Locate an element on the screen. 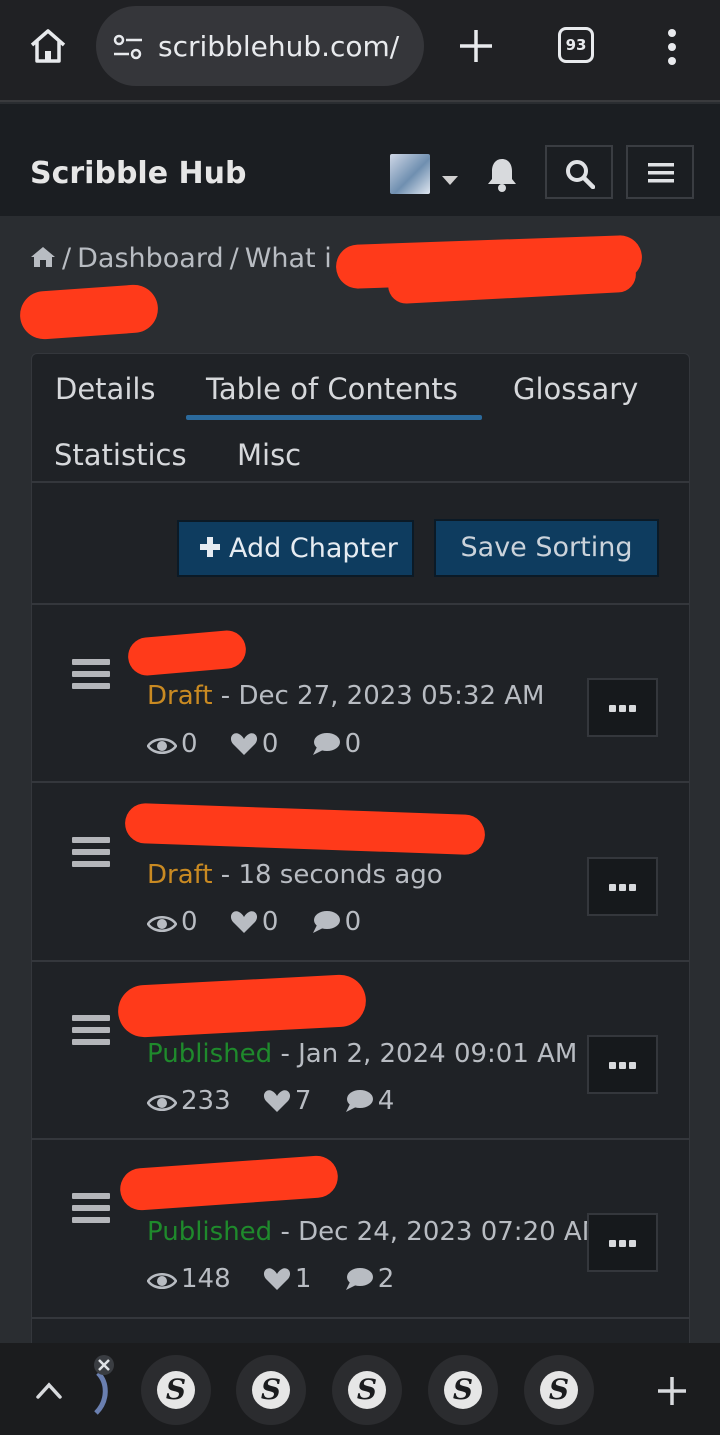 This screenshot has width=720, height=1435. chapter-meta: Published - Jan 2, 2024 09:01 AM is located at coordinates (362, 1054).